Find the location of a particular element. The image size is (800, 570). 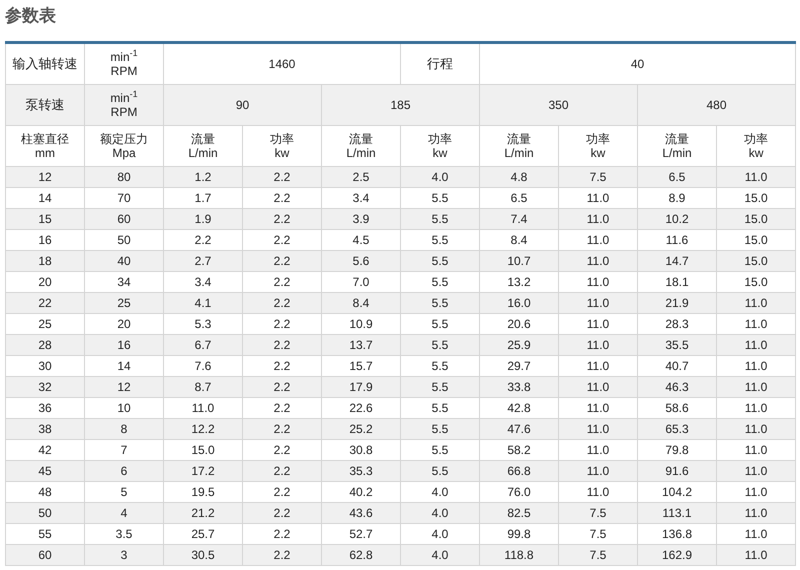

table-cell: 65.3 is located at coordinates (677, 429).